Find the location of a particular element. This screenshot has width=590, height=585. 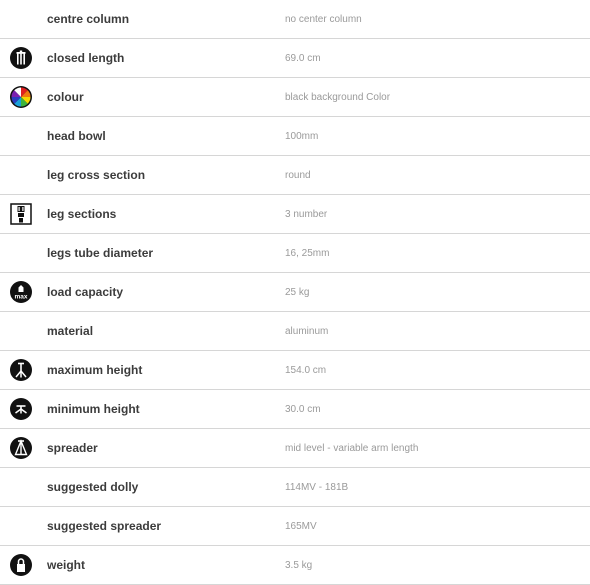

load-capacity-icon-text: max is located at coordinates (20, 297).